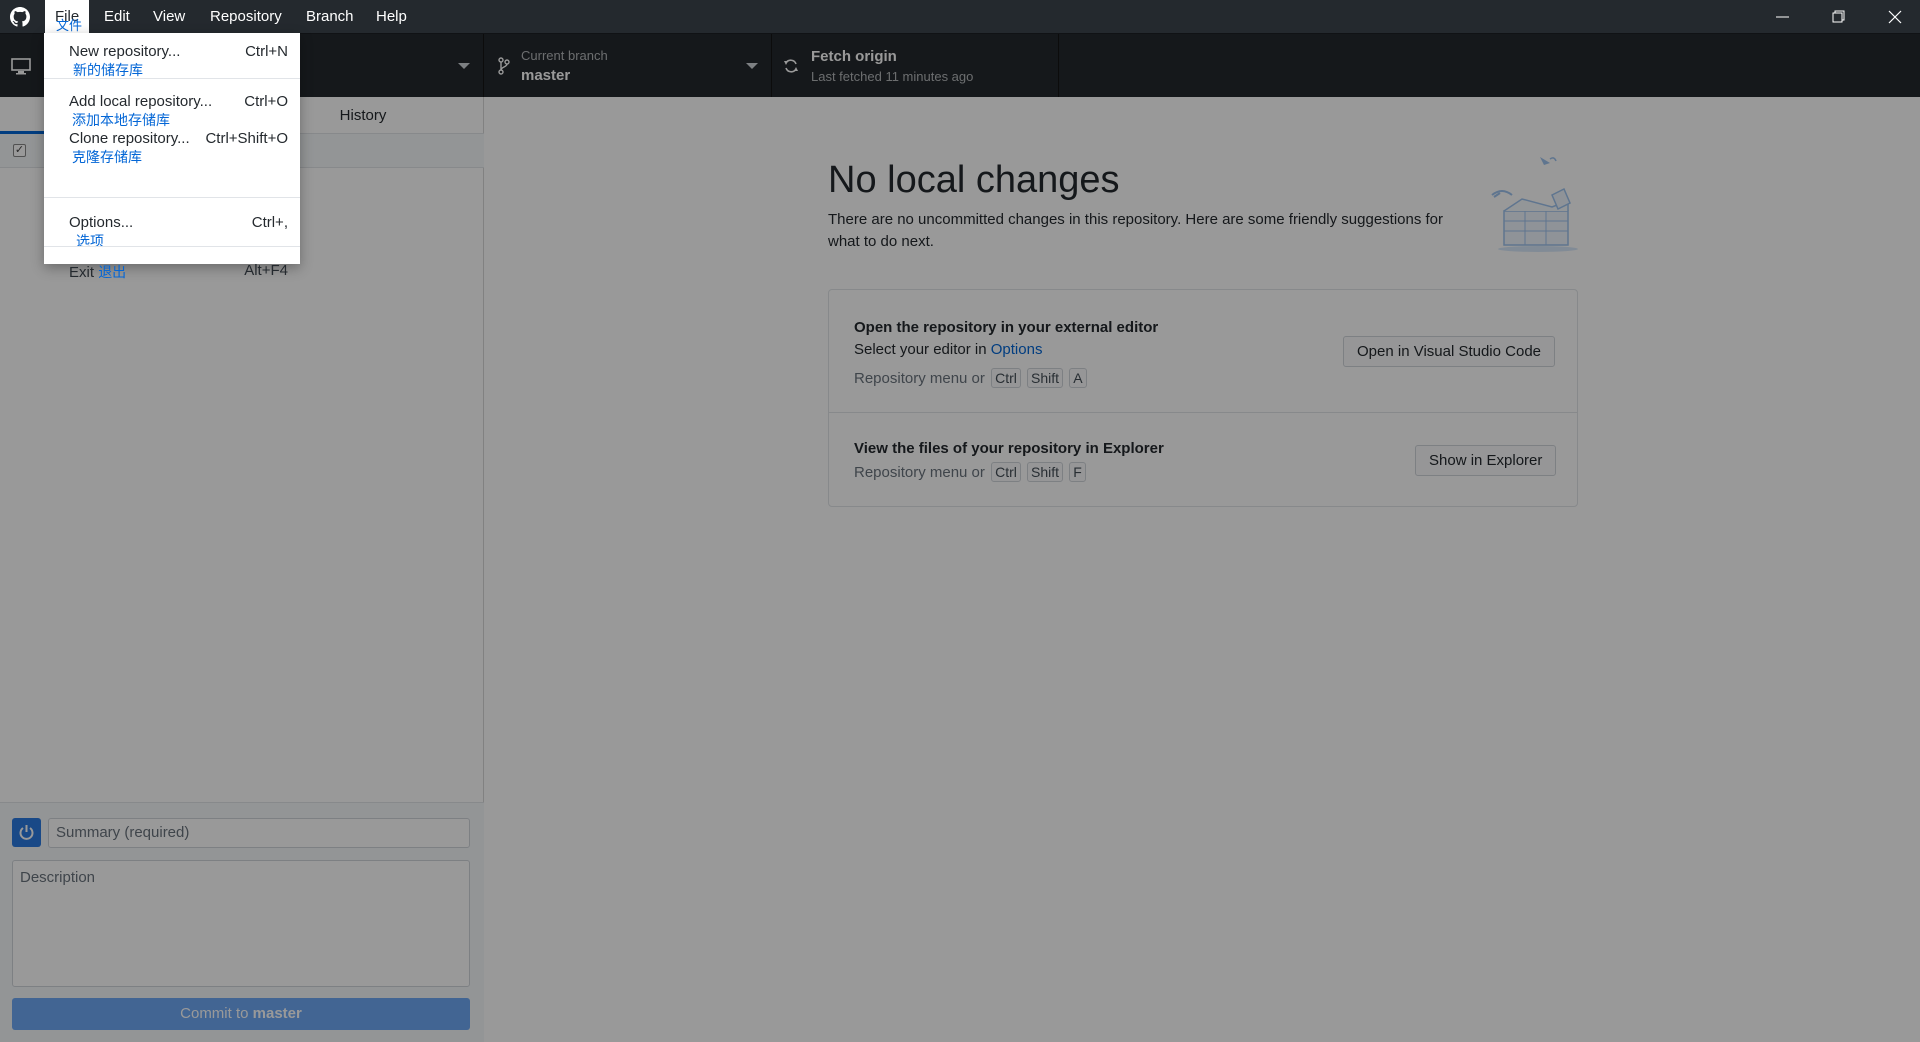 The height and width of the screenshot is (1042, 1920). Describe the element at coordinates (108, 70) in the screenshot. I see `menu-item-annotation: 新的储存库` at that location.